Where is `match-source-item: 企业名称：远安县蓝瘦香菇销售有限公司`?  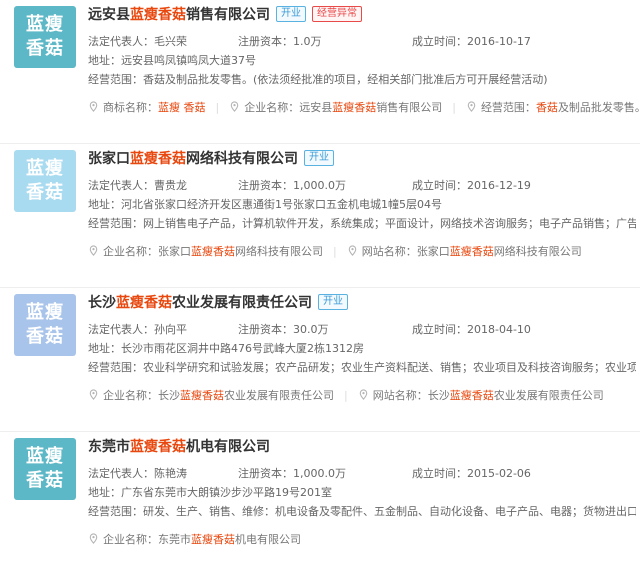 match-source-item: 企业名称：远安县蓝瘦香菇销售有限公司 is located at coordinates (335, 108).